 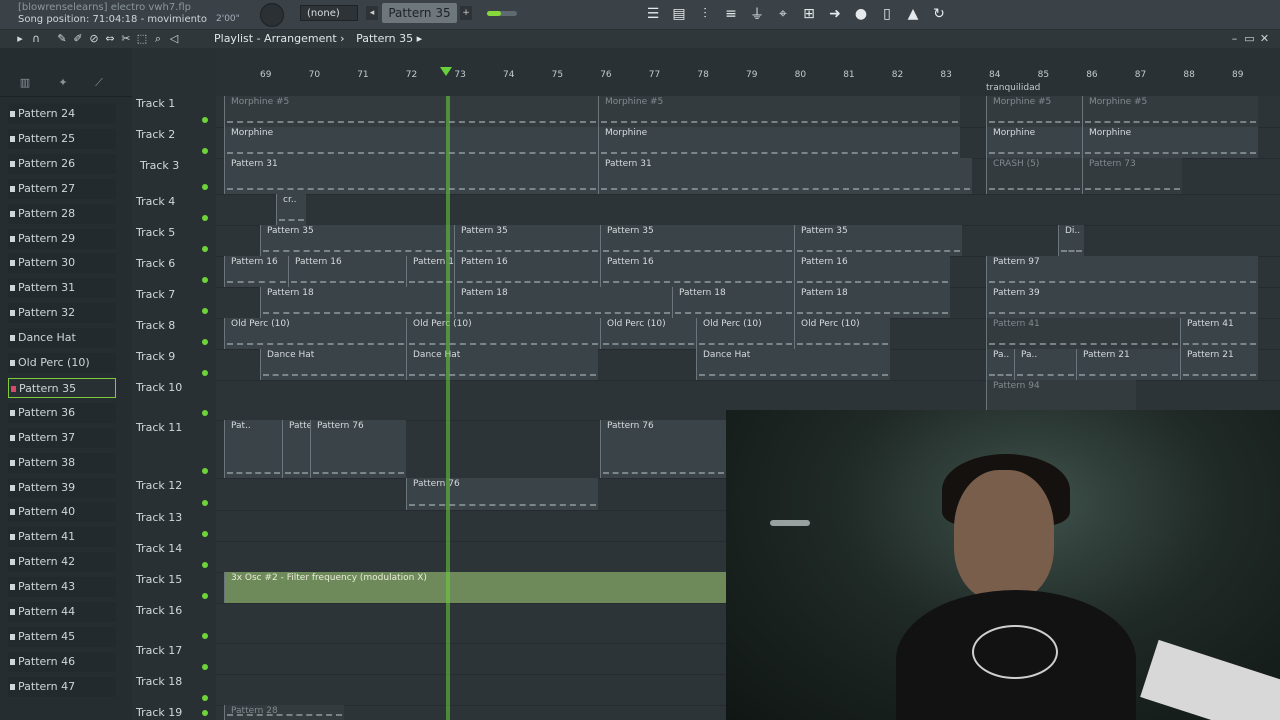 What do you see at coordinates (705, 14) in the screenshot?
I see `mixer-icon: ⫶` at bounding box center [705, 14].